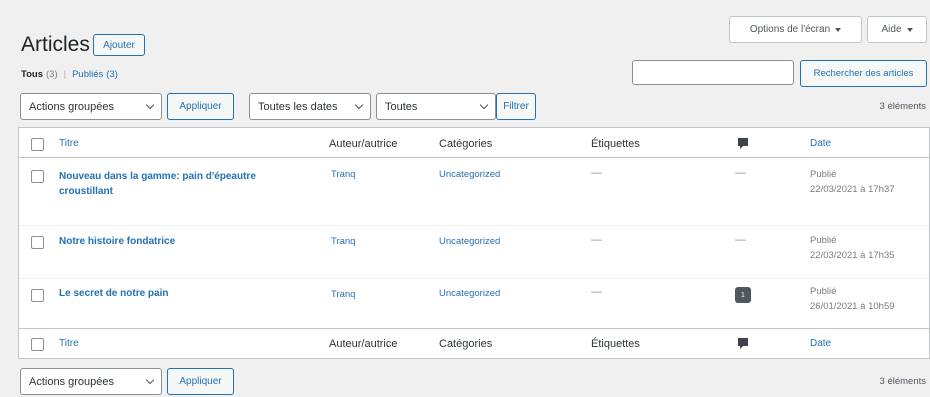 Image resolution: width=930 pixels, height=397 pixels. What do you see at coordinates (436, 106) in the screenshot?
I see `category-filter-select: Toutes` at bounding box center [436, 106].